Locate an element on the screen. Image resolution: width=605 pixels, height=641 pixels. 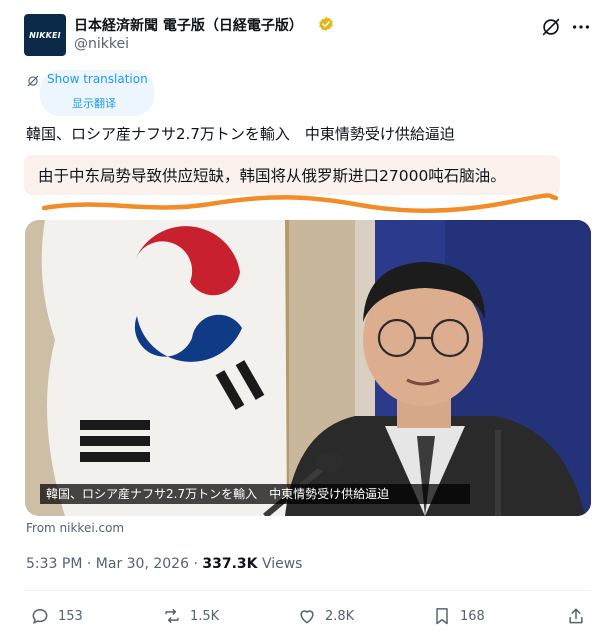
repost-icon is located at coordinates (172, 616).